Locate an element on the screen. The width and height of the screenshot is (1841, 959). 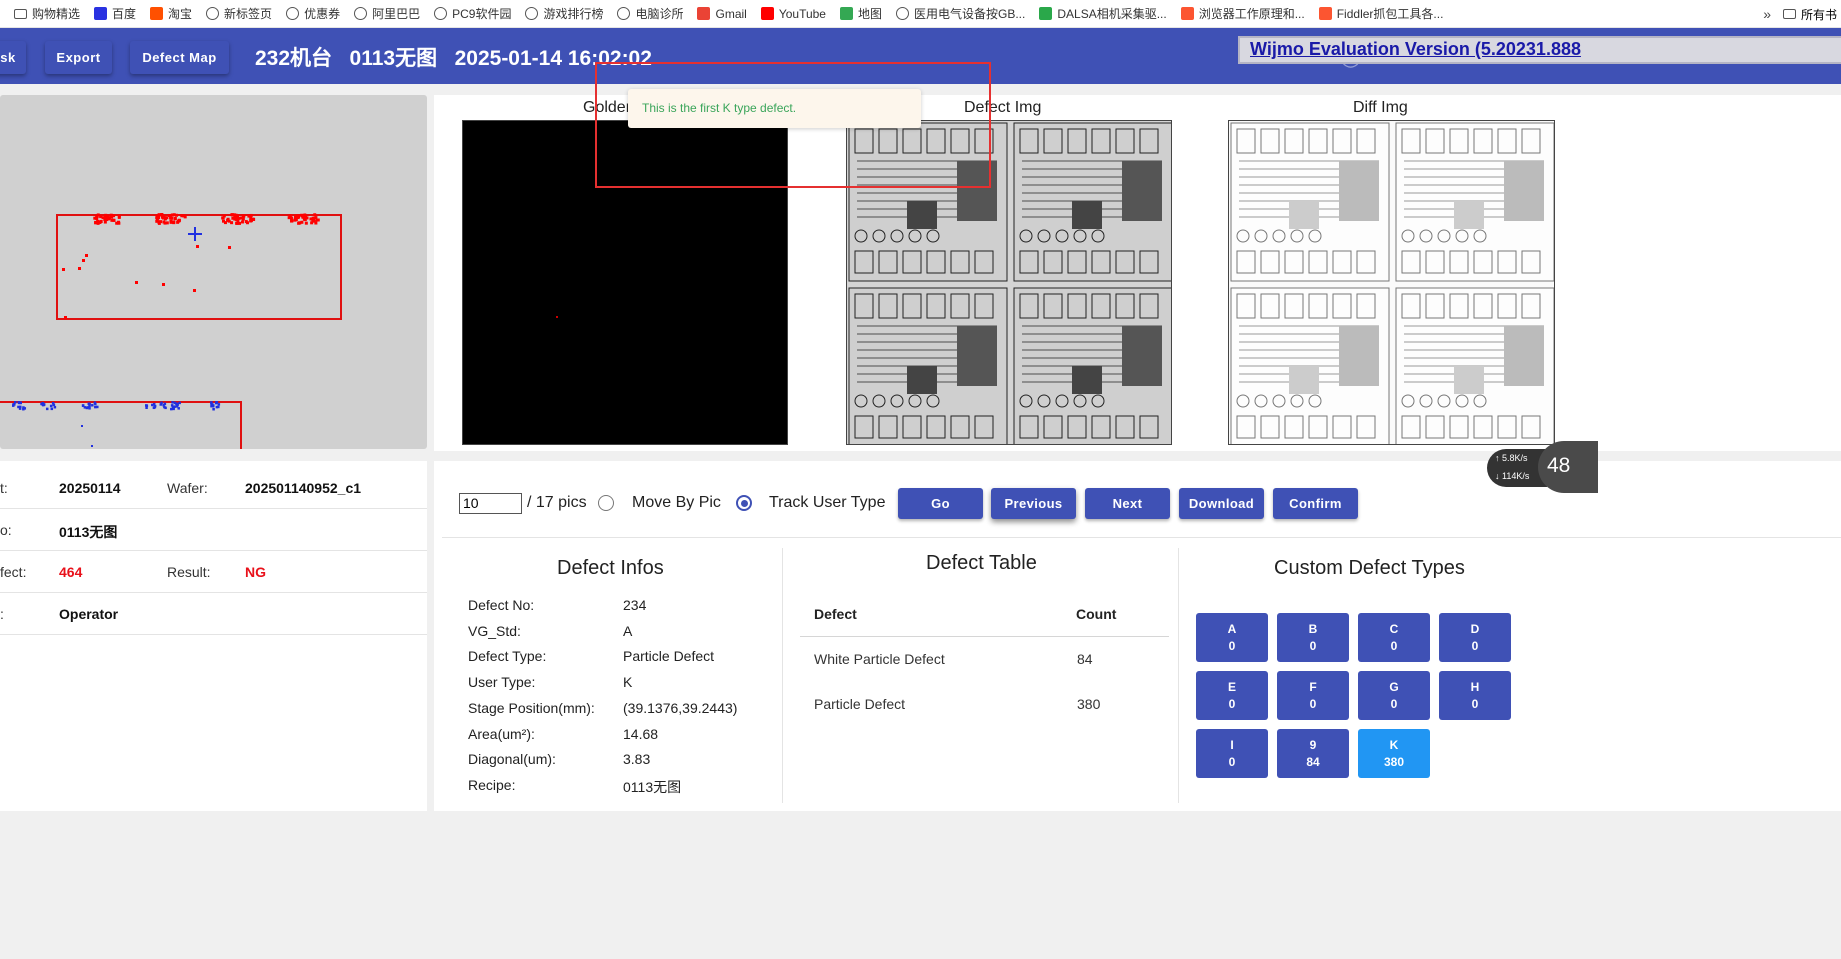
all-bookmarks-folder: 所有书 is located at coordinates (1811, 14).